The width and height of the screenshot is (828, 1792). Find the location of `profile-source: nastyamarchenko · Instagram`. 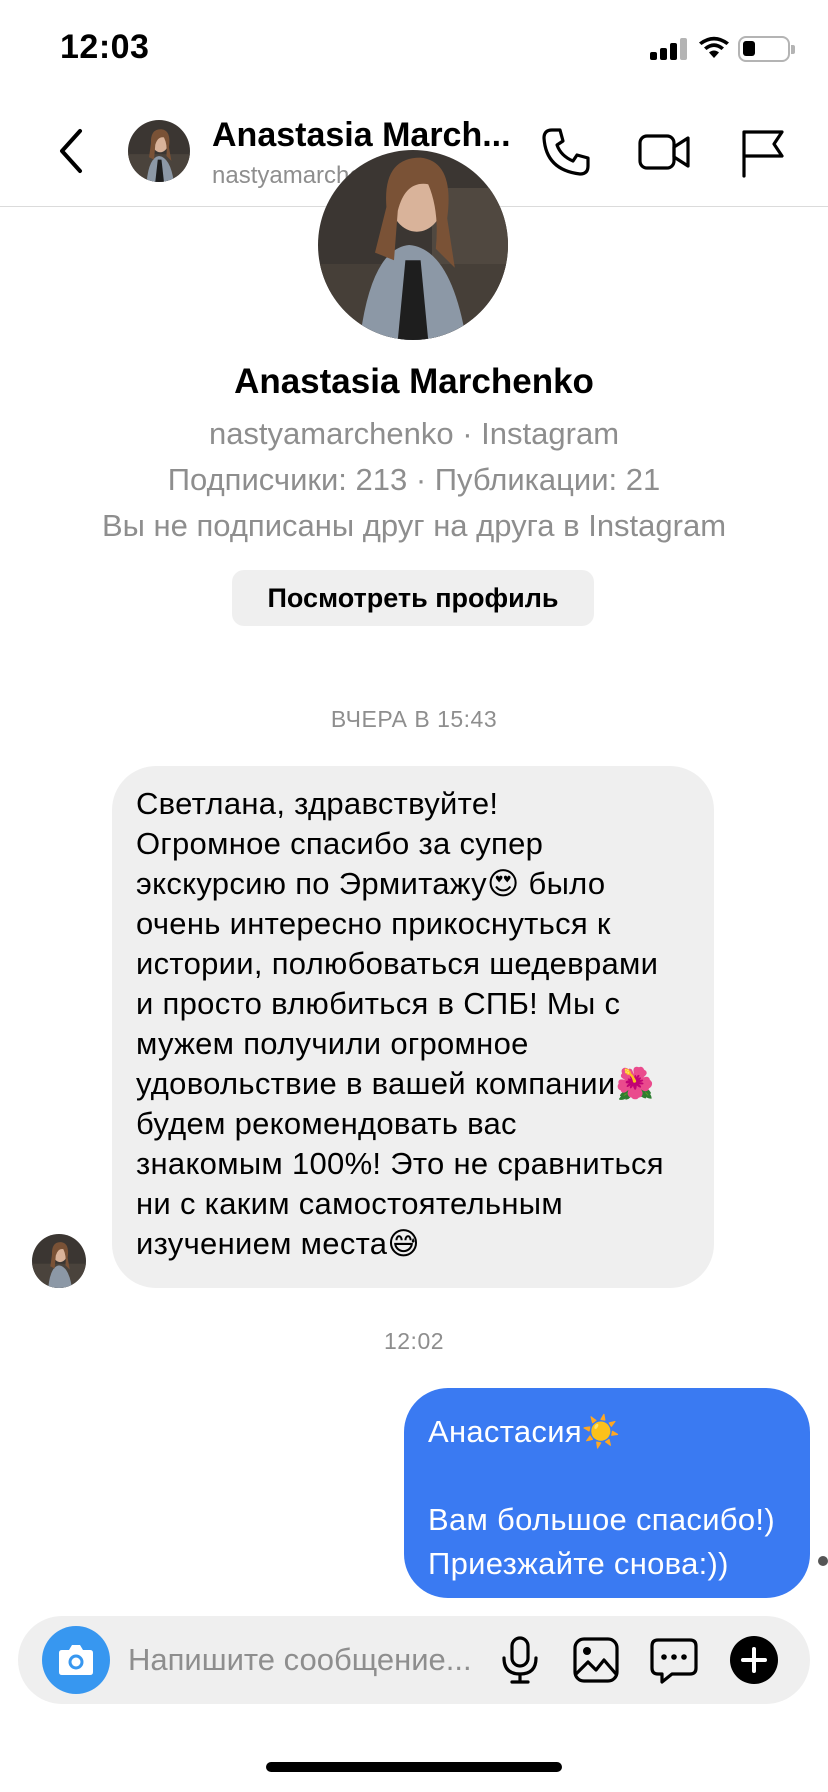

profile-source: nastyamarchenko · Instagram is located at coordinates (414, 433).